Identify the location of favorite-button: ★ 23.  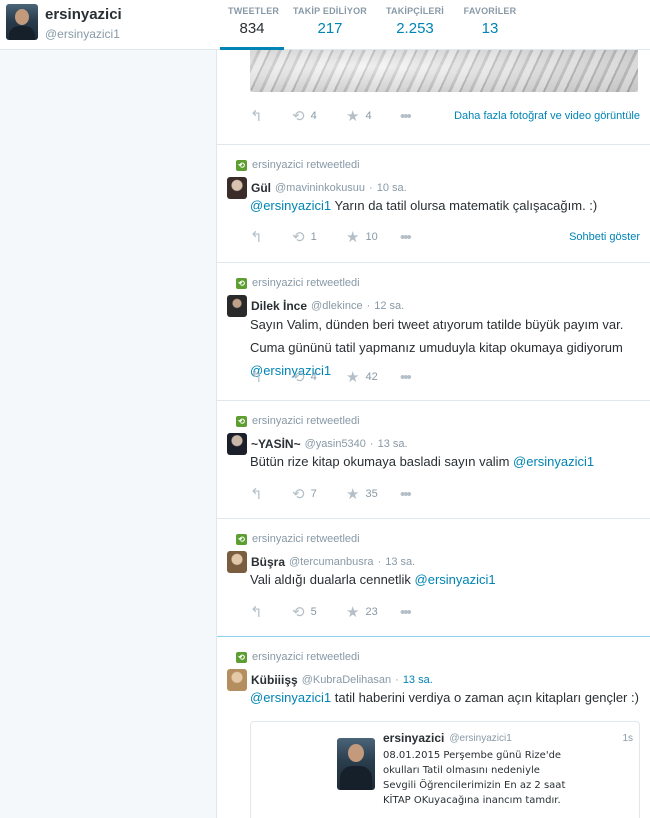
(373, 612).